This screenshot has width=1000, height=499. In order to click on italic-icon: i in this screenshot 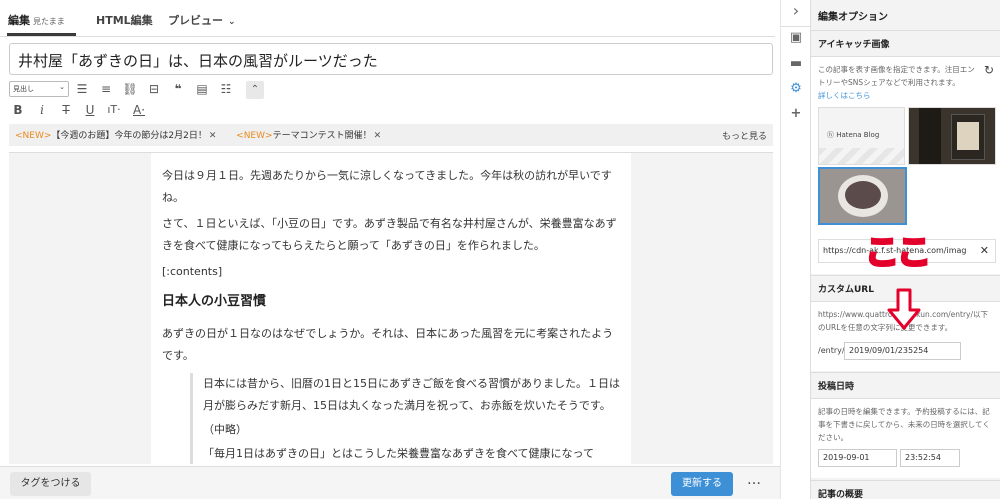, I will do `click(42, 110)`.